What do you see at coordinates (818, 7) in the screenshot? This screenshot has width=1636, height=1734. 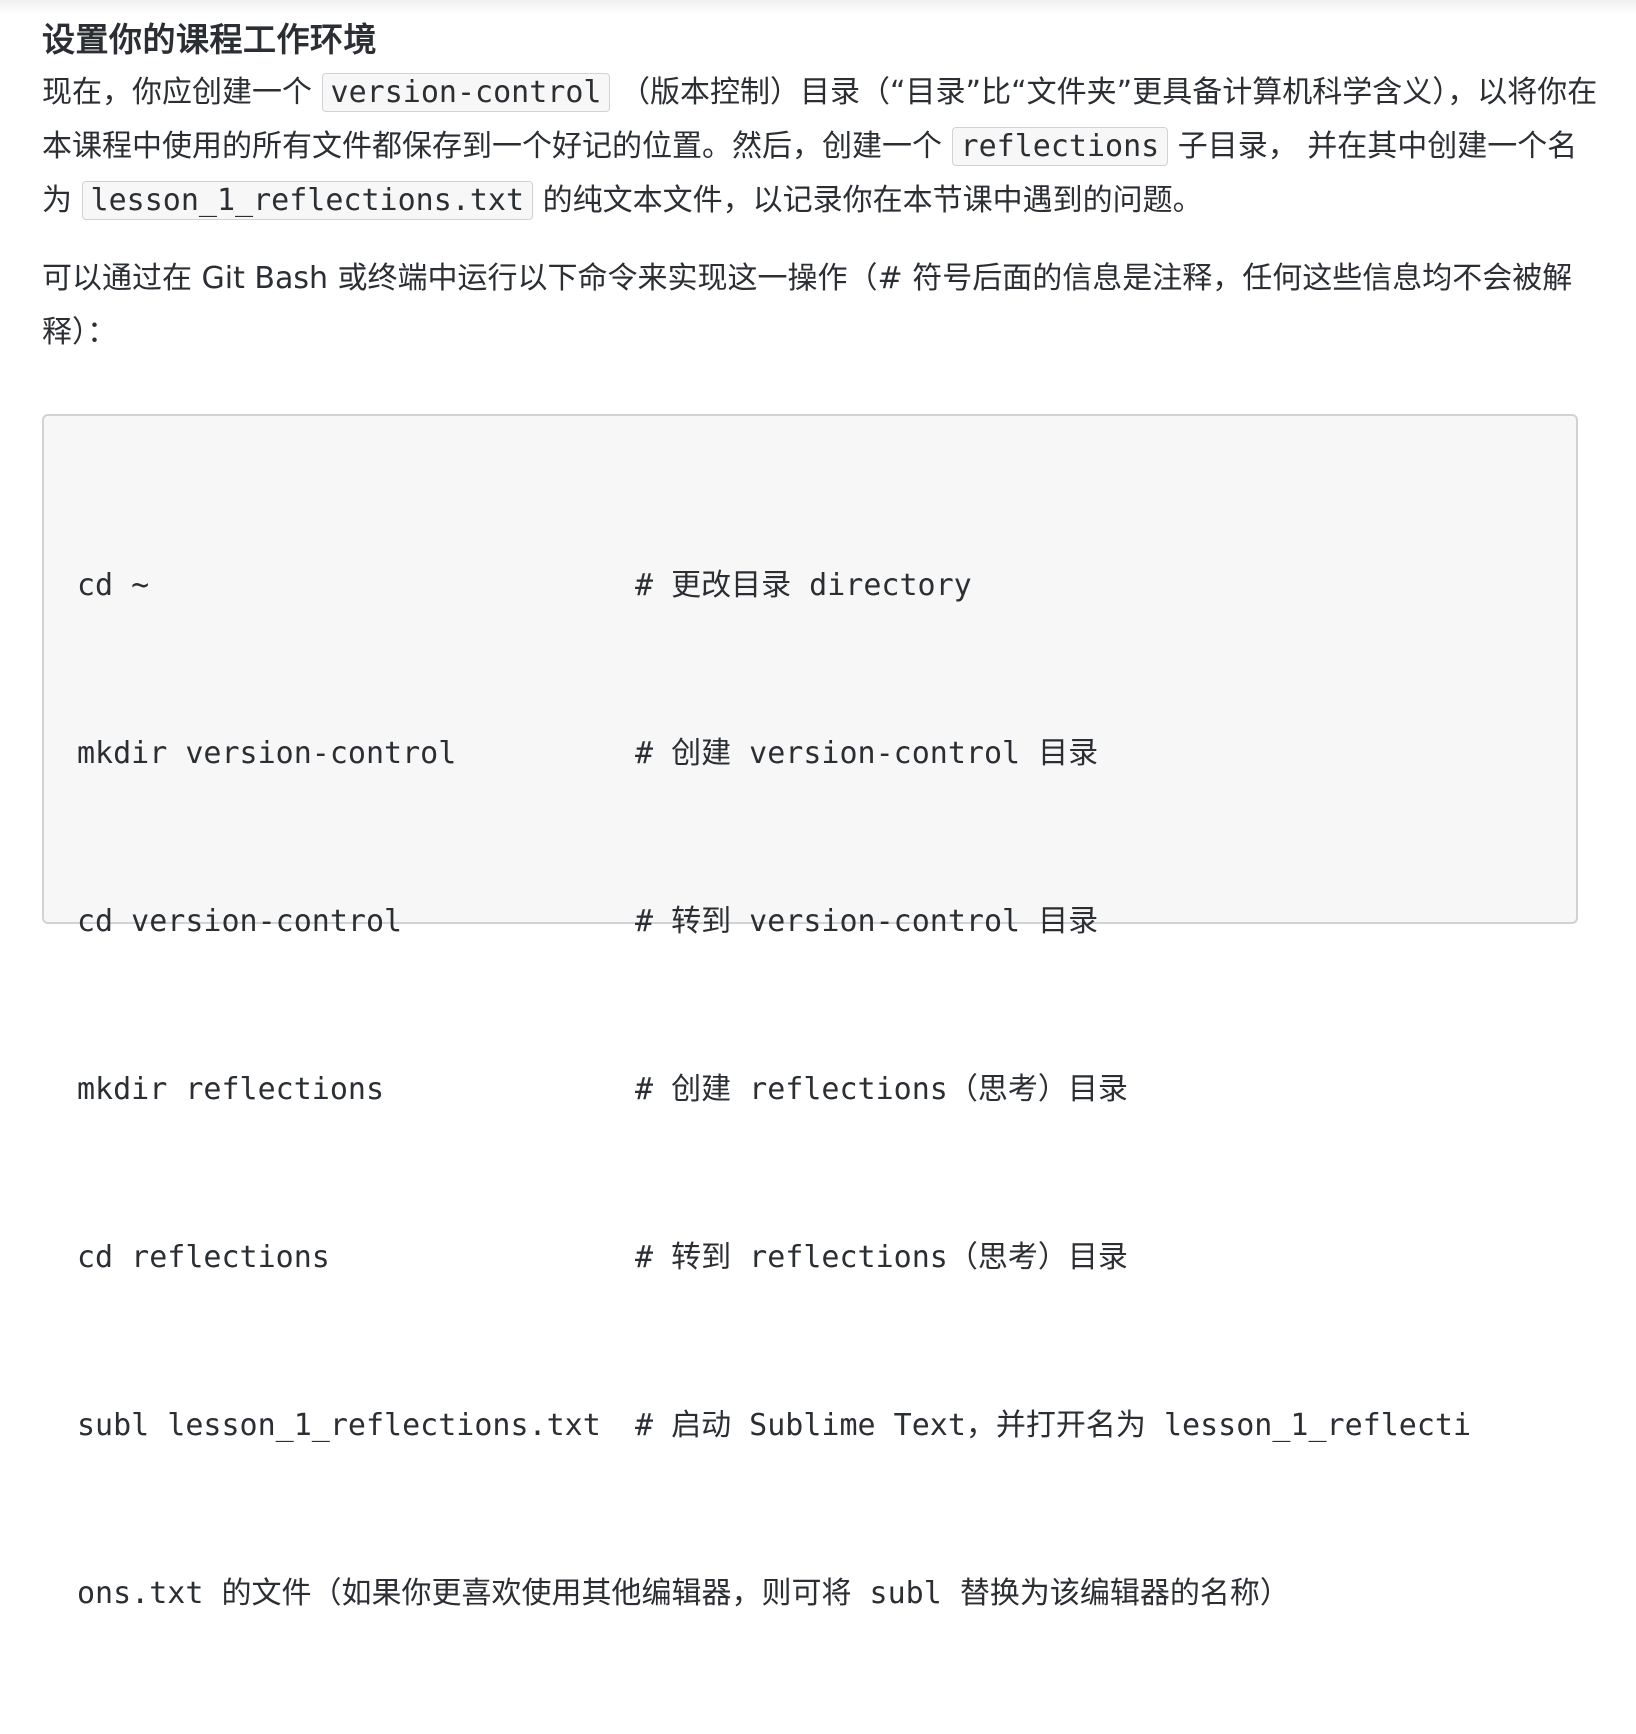 I see `top-shadow` at bounding box center [818, 7].